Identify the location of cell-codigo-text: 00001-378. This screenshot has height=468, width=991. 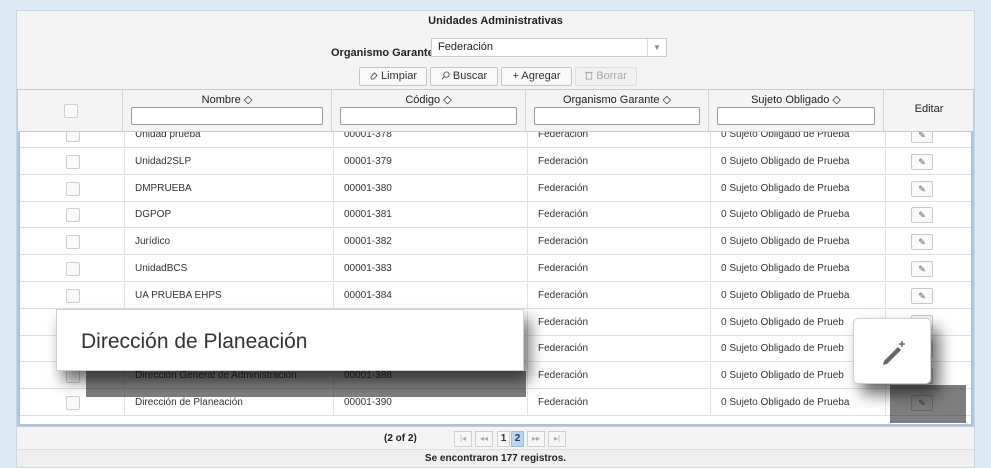
(368, 136).